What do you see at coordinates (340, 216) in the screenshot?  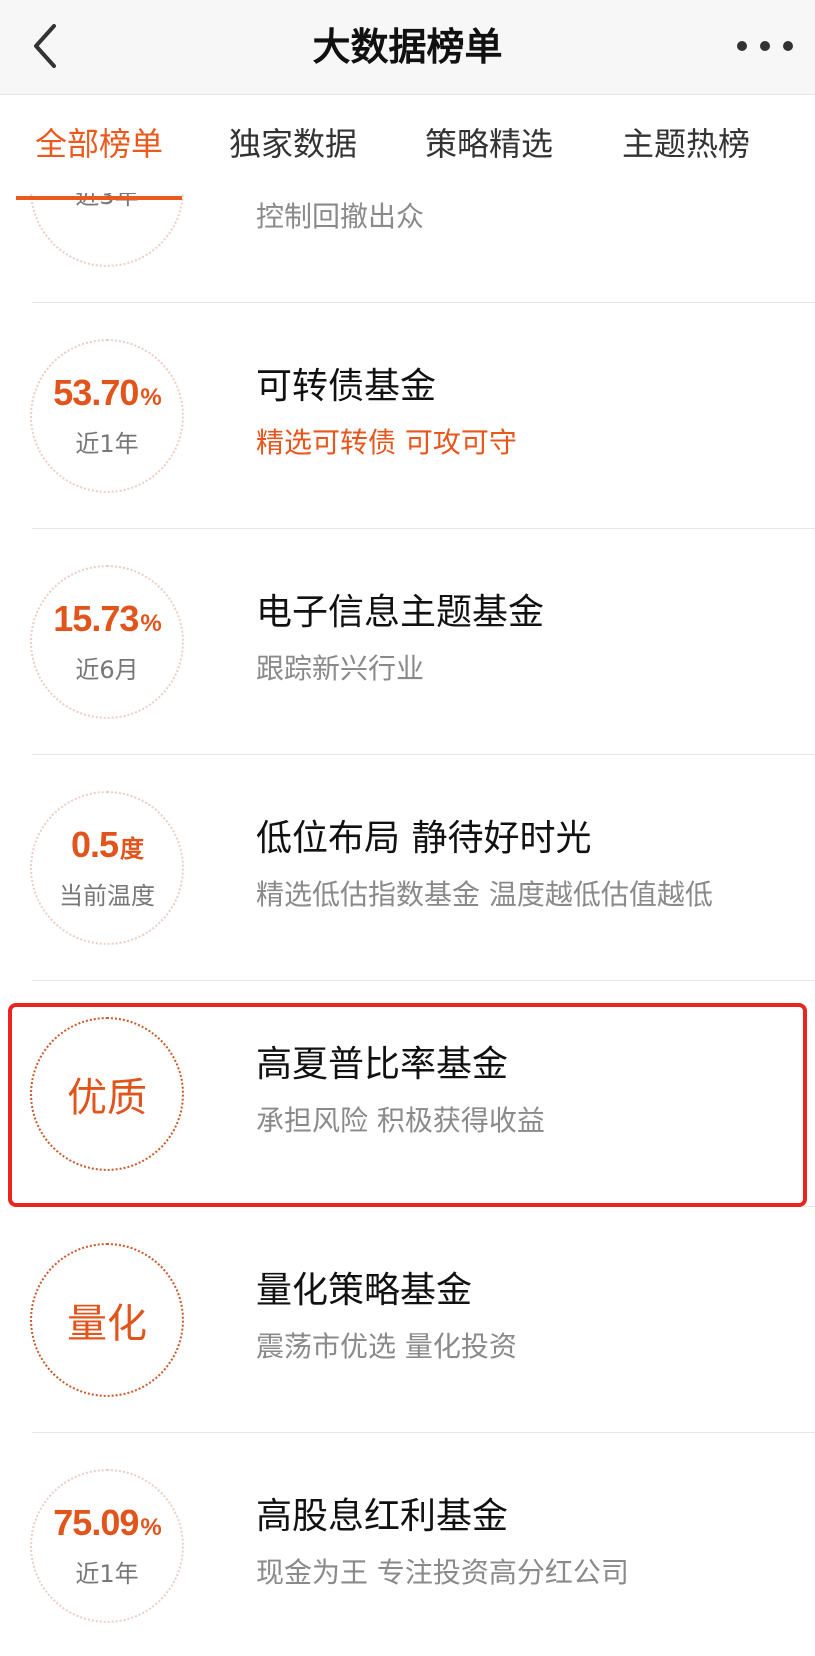 I see `item-subtitle: 控制回撤出众` at bounding box center [340, 216].